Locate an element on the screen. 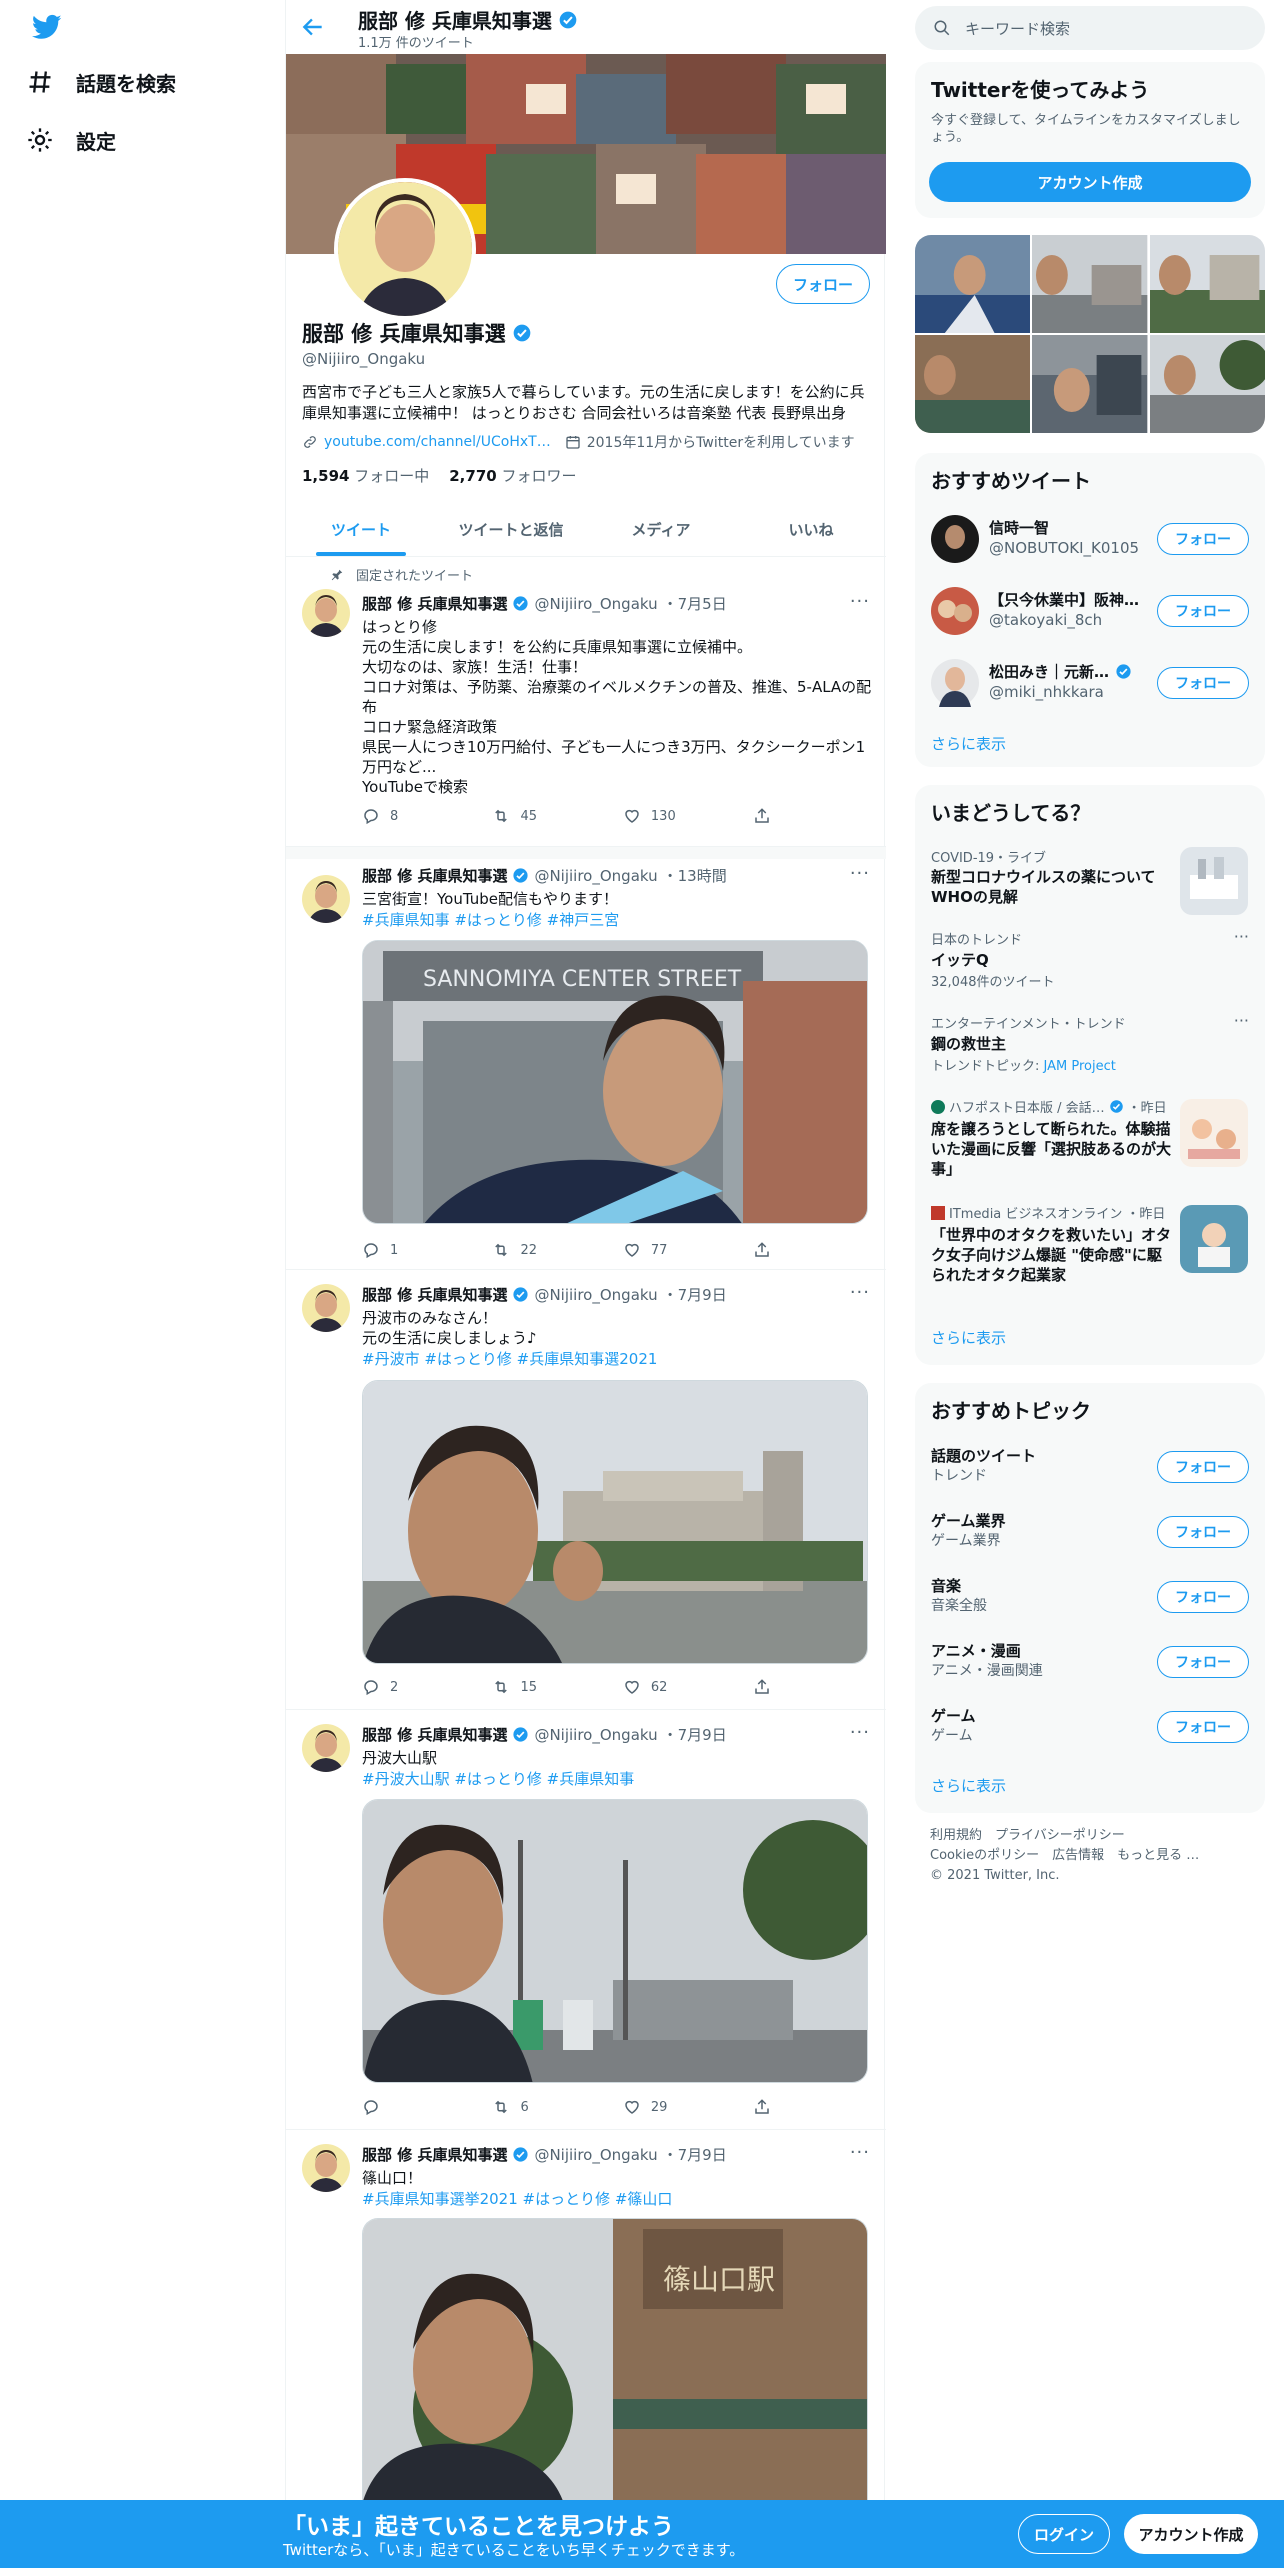 The image size is (1284, 2568). suggested-user: 信時一智 @NOBUTOKI_K0105 フォロー is located at coordinates (1090, 541).